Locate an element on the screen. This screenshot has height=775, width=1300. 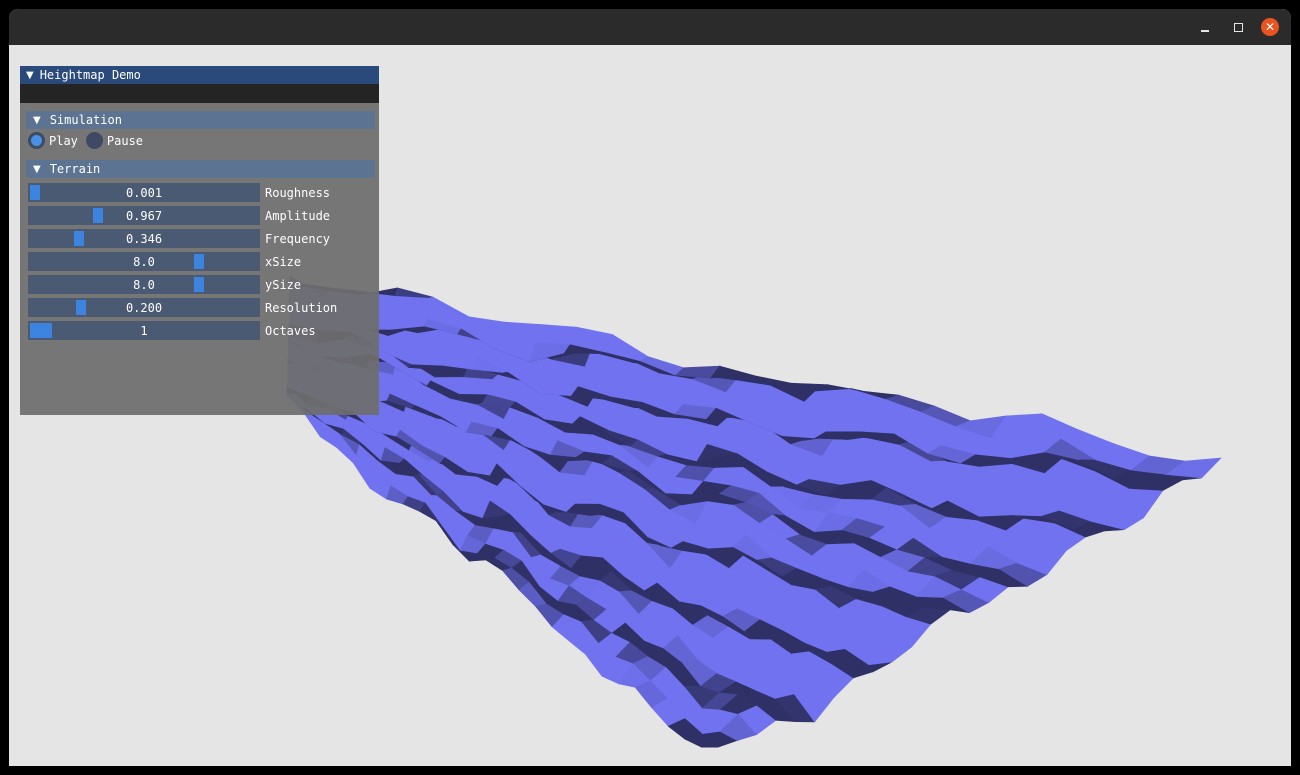
resolution-value: 0.200 is located at coordinates (144, 307).